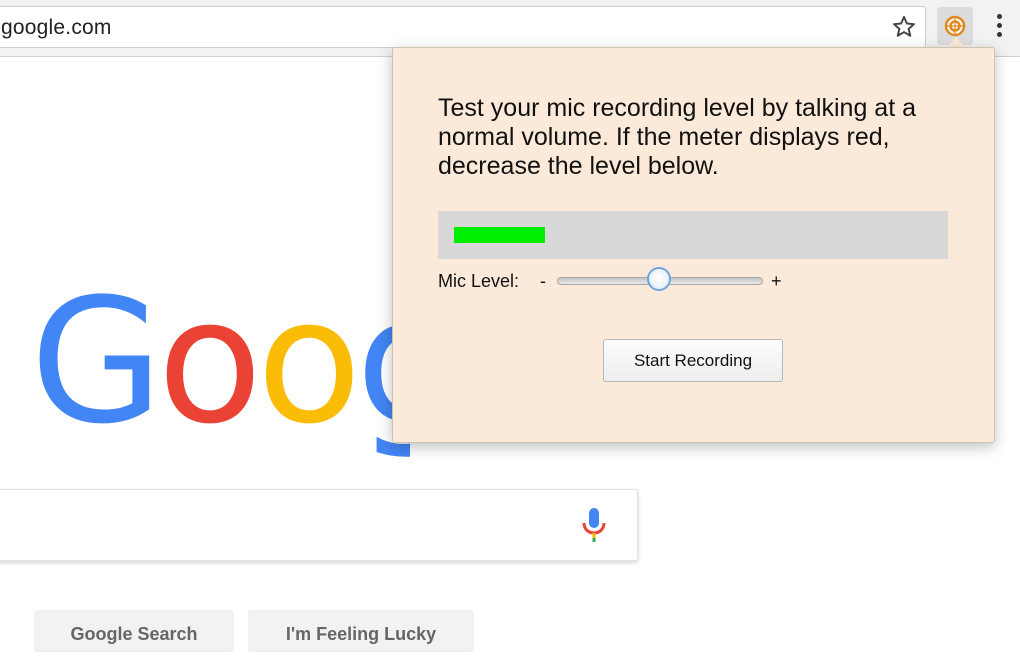 The width and height of the screenshot is (1020, 657). I want to click on start-recording-button: Start Recording, so click(693, 360).